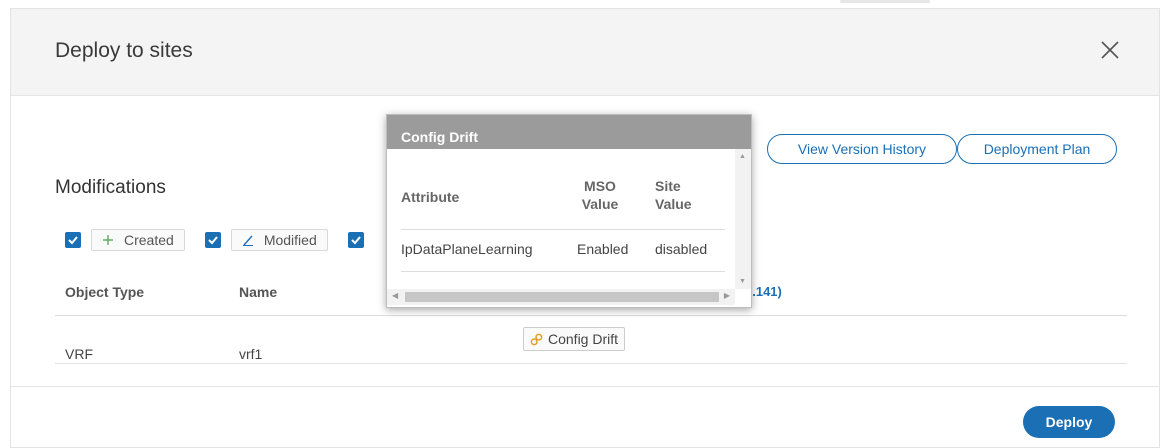 Image resolution: width=1160 pixels, height=448 pixels. Describe the element at coordinates (124, 50) in the screenshot. I see `dialog-title: Deploy to sites` at that location.